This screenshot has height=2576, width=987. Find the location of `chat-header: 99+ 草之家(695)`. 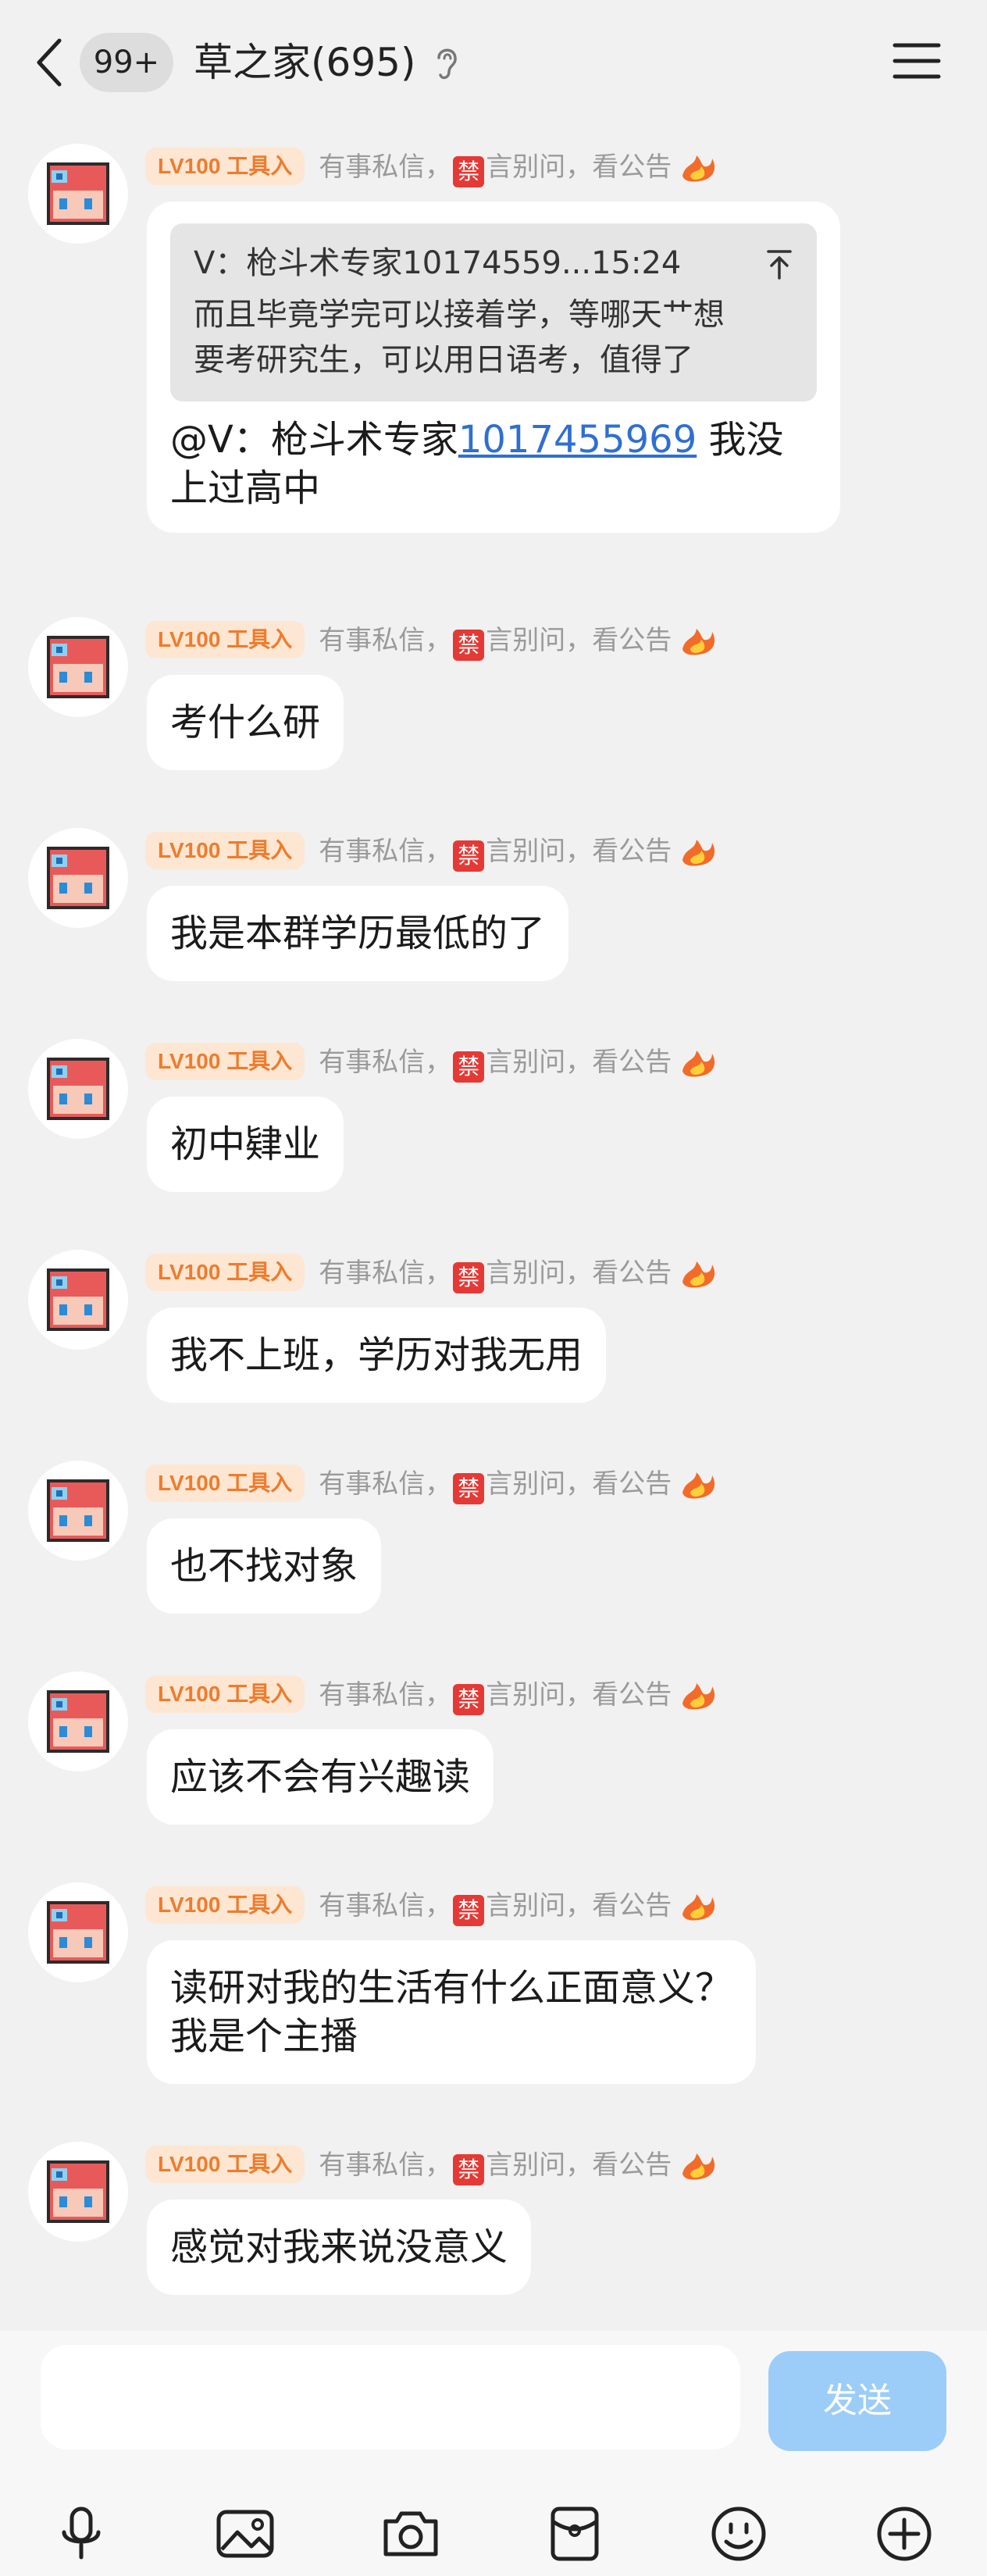

chat-header: 99+ 草之家(695) is located at coordinates (494, 62).